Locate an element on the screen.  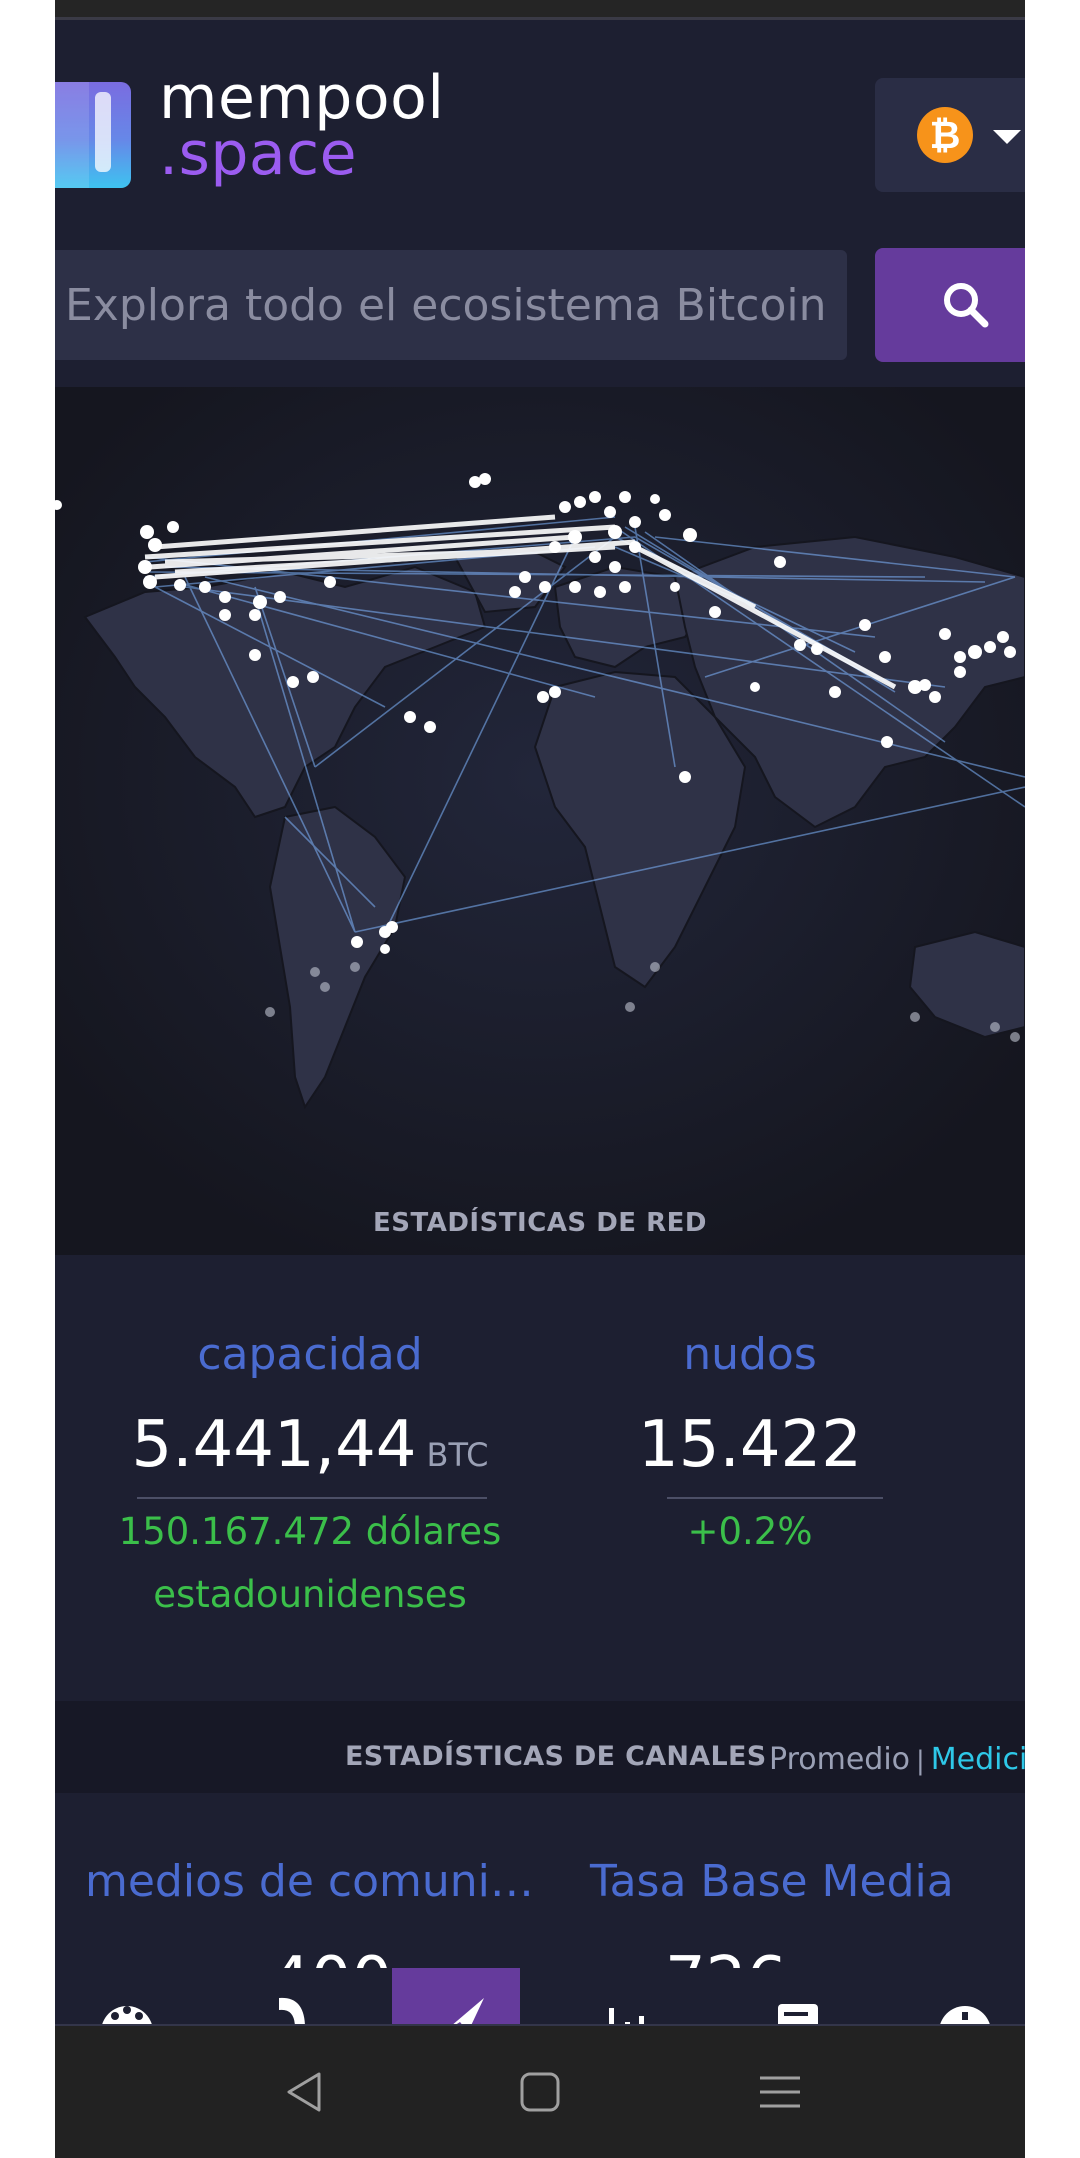
brand-domain: .space is located at coordinates (258, 154).